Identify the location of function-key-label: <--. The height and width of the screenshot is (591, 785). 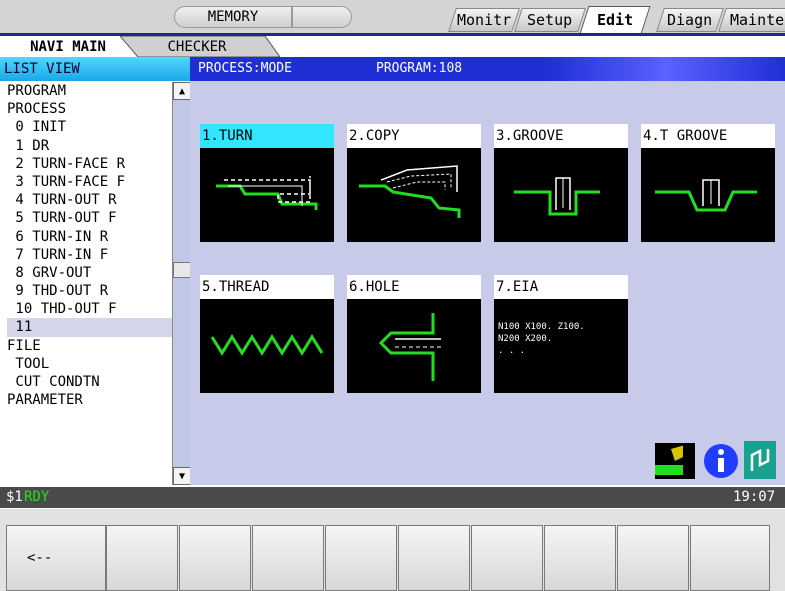
(40, 558).